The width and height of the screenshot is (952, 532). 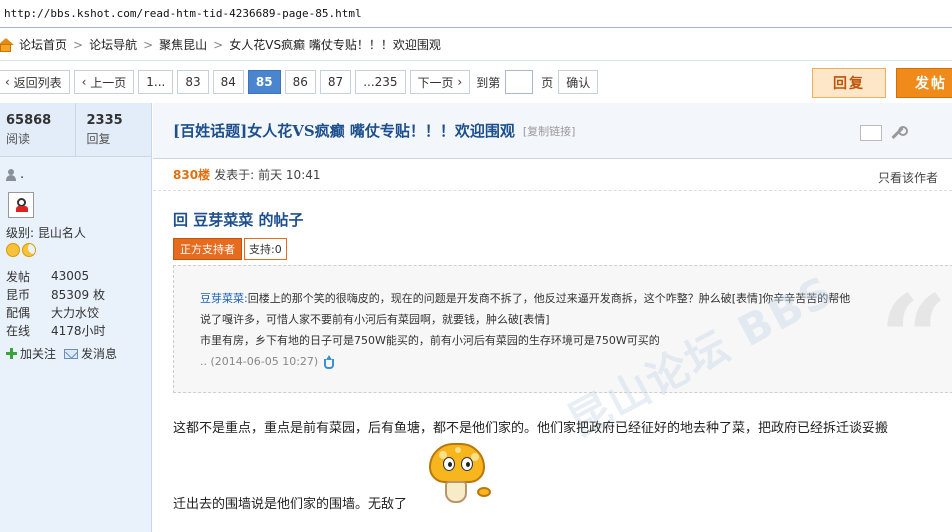 I want to click on breadcrumb-forum-home: 论坛首页, so click(x=43, y=44).